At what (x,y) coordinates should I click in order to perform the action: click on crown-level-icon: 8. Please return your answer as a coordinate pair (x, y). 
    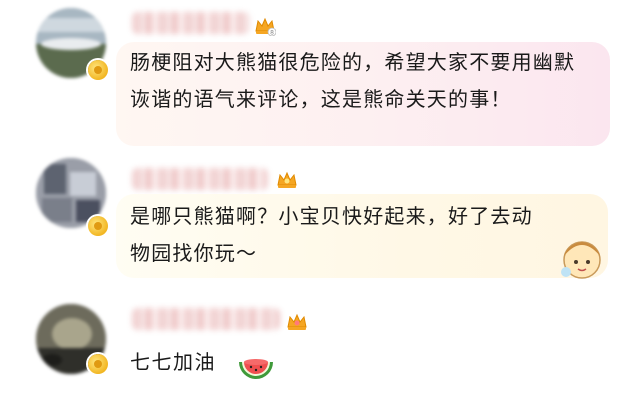
    Looking at the image, I should click on (265, 27).